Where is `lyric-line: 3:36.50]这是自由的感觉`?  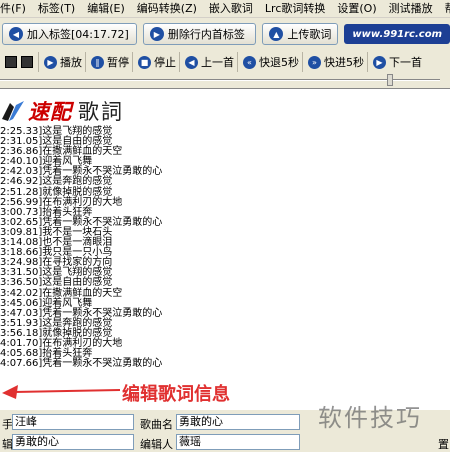 lyric-line: 3:36.50]这是自由的感觉 is located at coordinates (225, 283).